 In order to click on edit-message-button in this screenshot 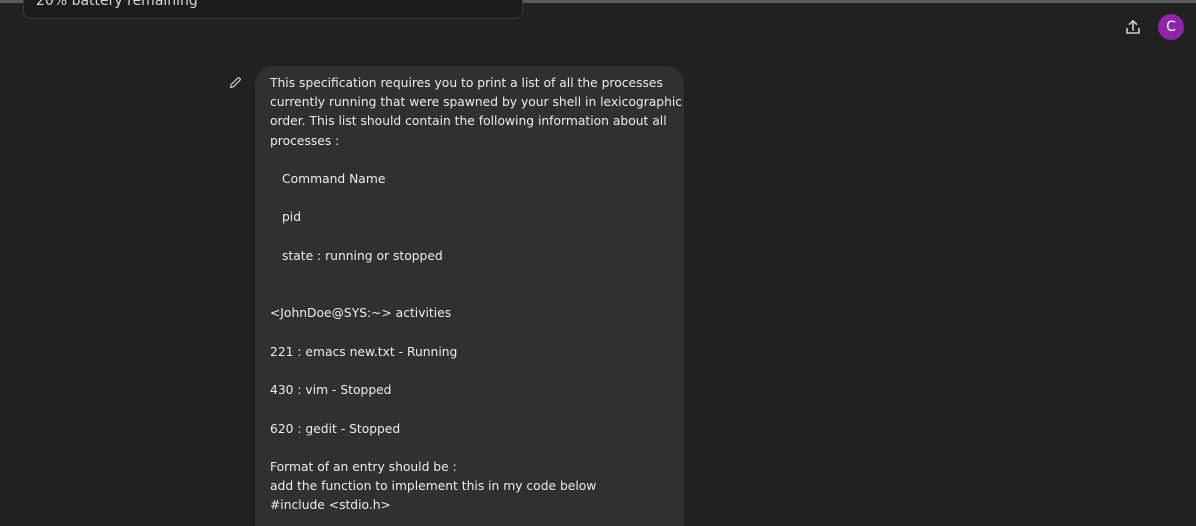, I will do `click(235, 83)`.